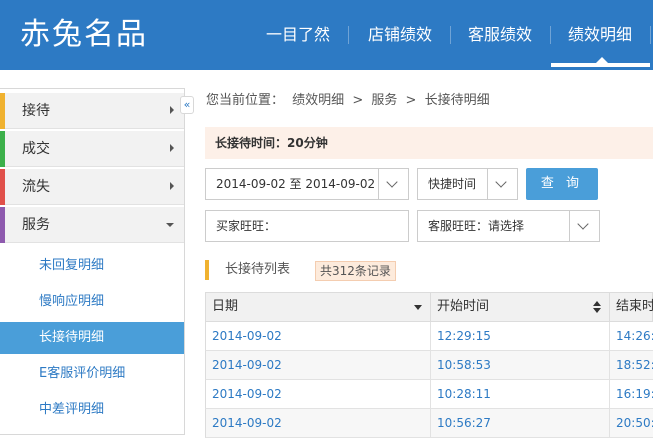 The width and height of the screenshot is (653, 438). What do you see at coordinates (355, 271) in the screenshot?
I see `record-count-badge: 共312条记录` at bounding box center [355, 271].